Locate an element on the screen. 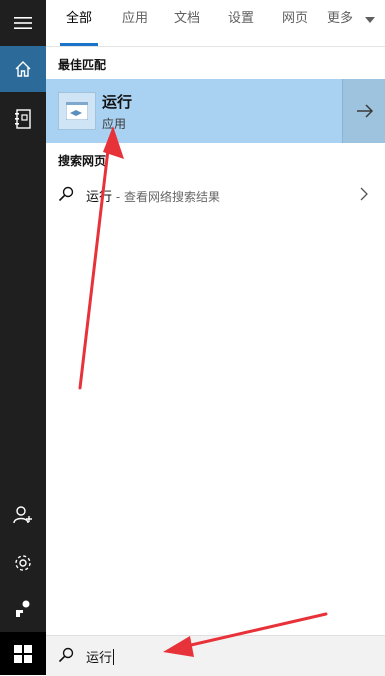 This screenshot has height=676, width=385. run-app-icon is located at coordinates (77, 111).